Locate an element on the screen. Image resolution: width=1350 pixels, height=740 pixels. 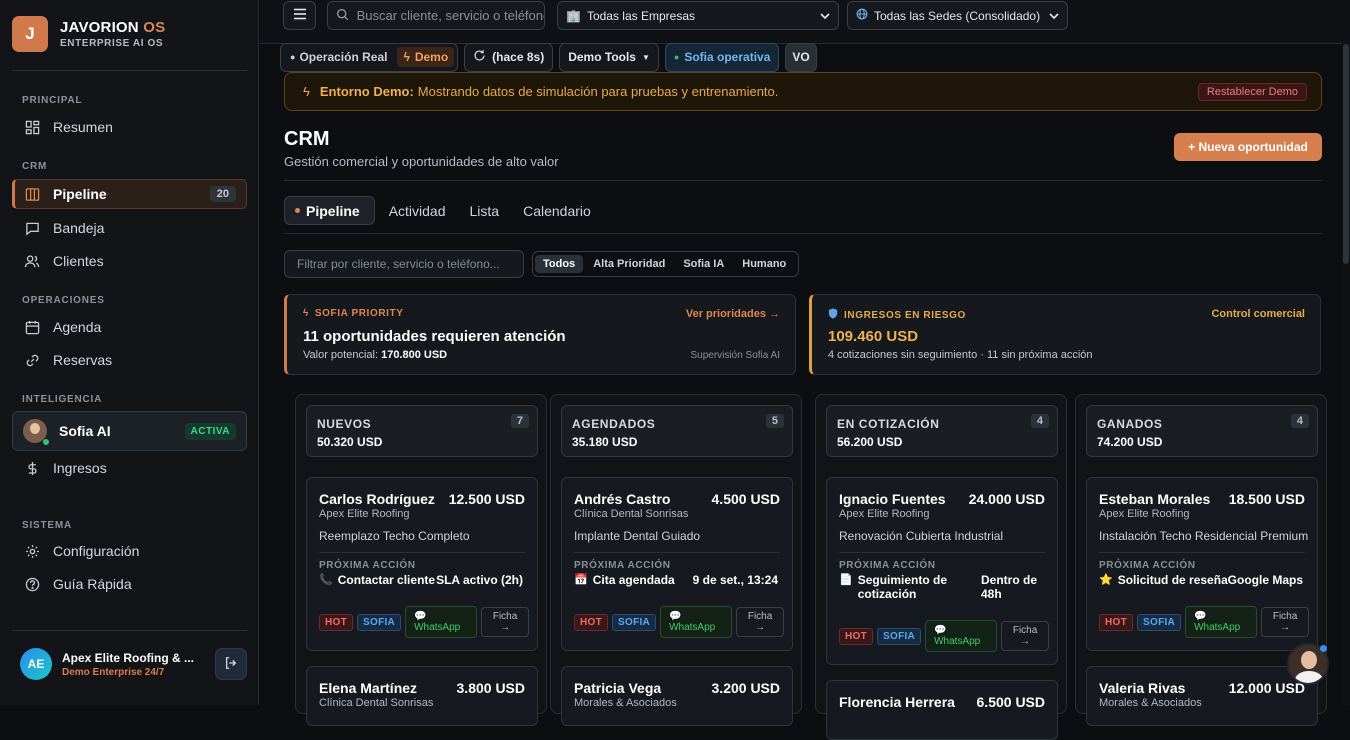
sidebar-item-label: Sofia AI is located at coordinates (85, 431).